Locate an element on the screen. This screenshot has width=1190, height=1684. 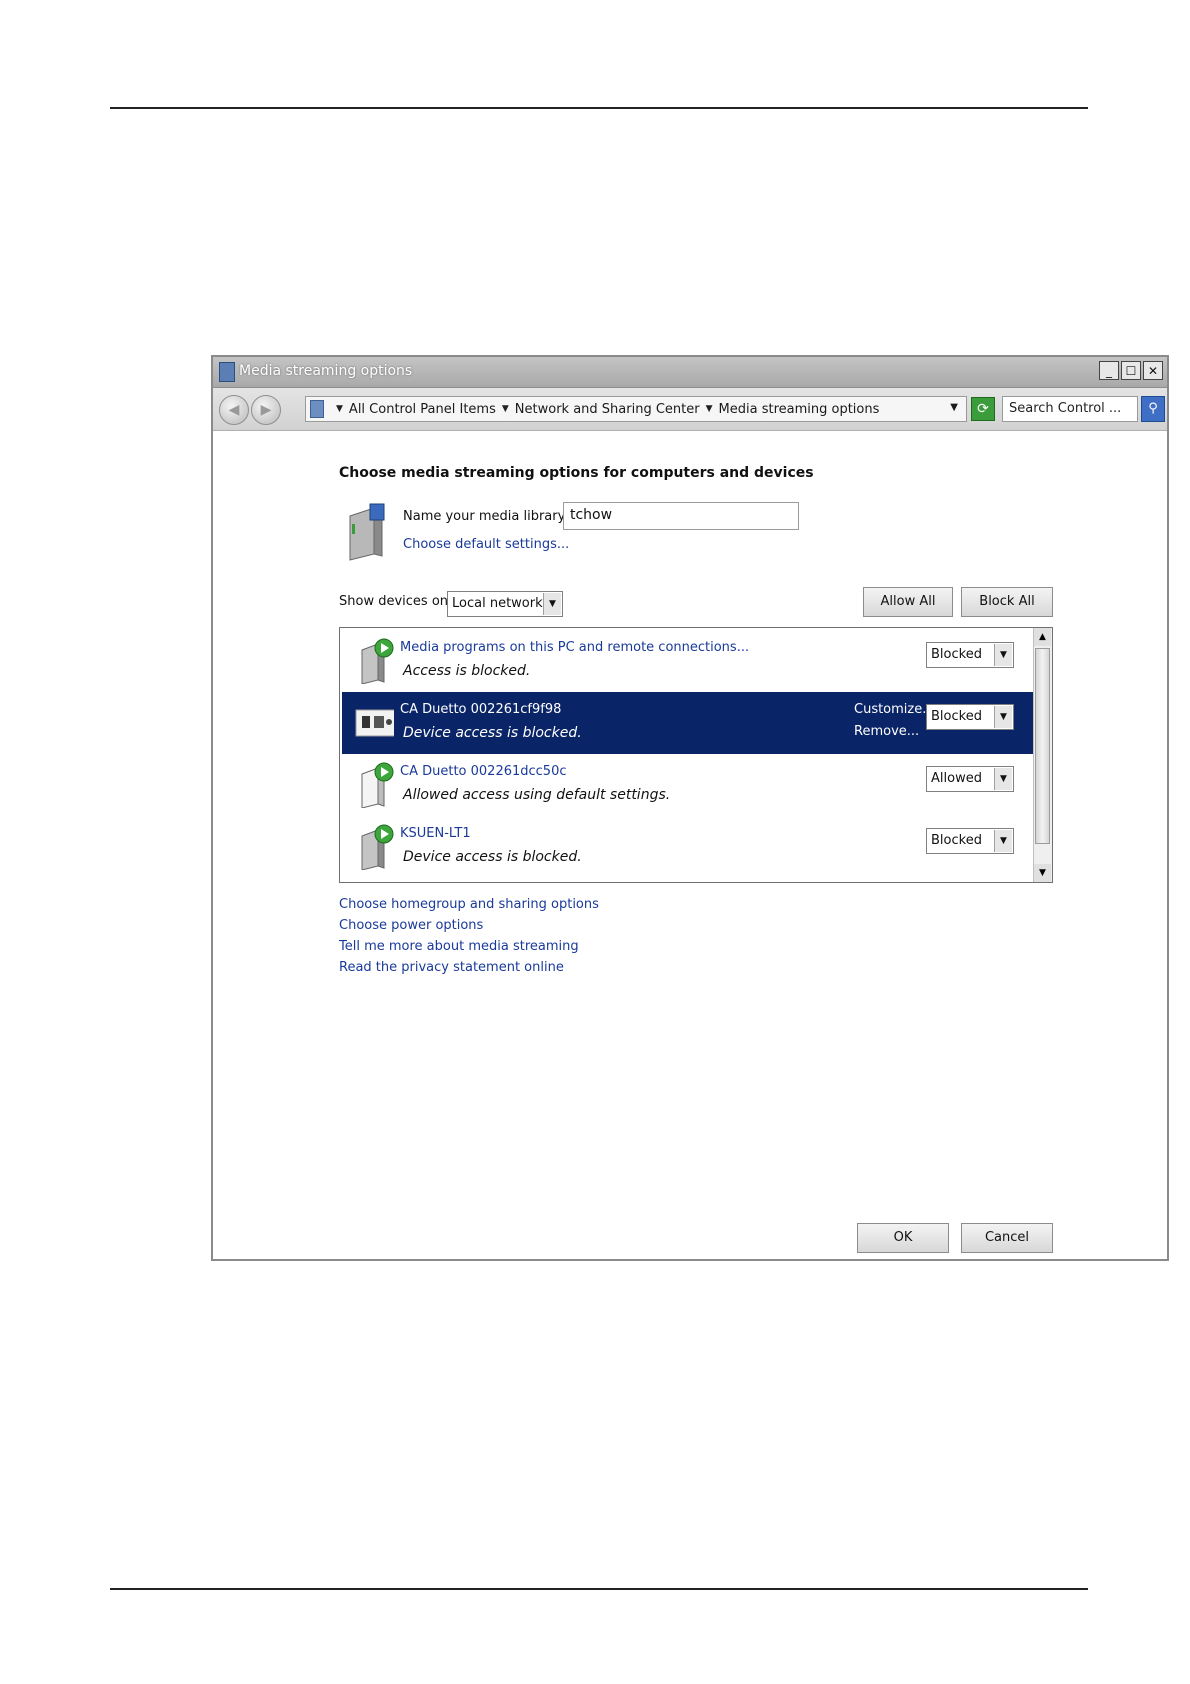
library-name-label: Name your media library: is located at coordinates (486, 516).